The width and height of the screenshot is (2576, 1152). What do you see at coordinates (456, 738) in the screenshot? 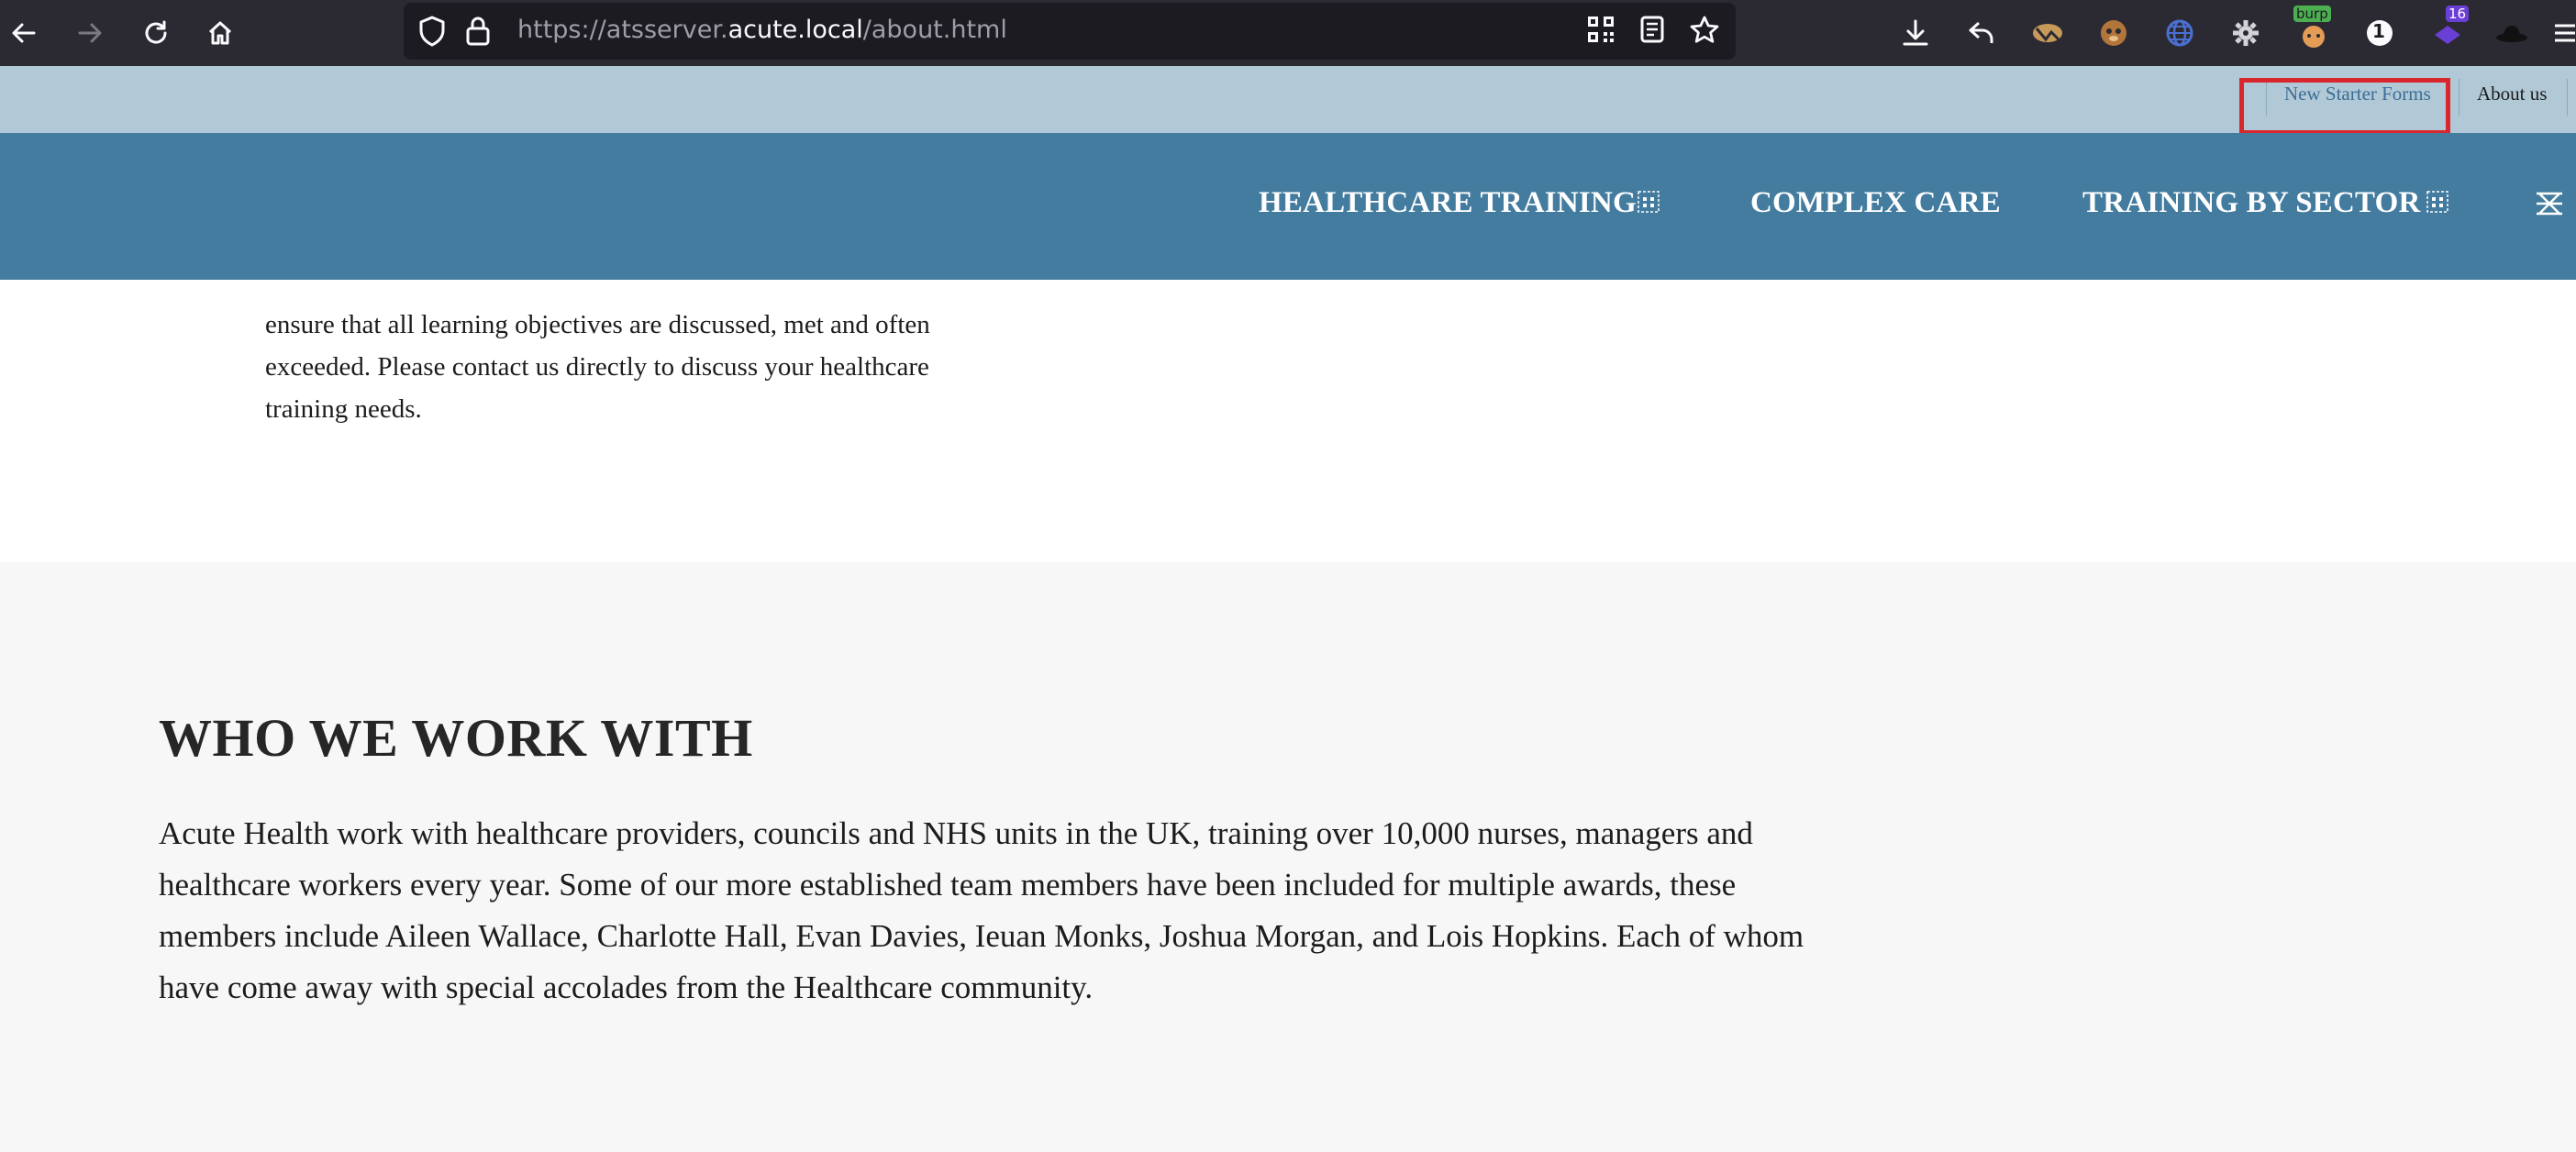
I see `section-heading: WHO WE WORK WITH` at bounding box center [456, 738].